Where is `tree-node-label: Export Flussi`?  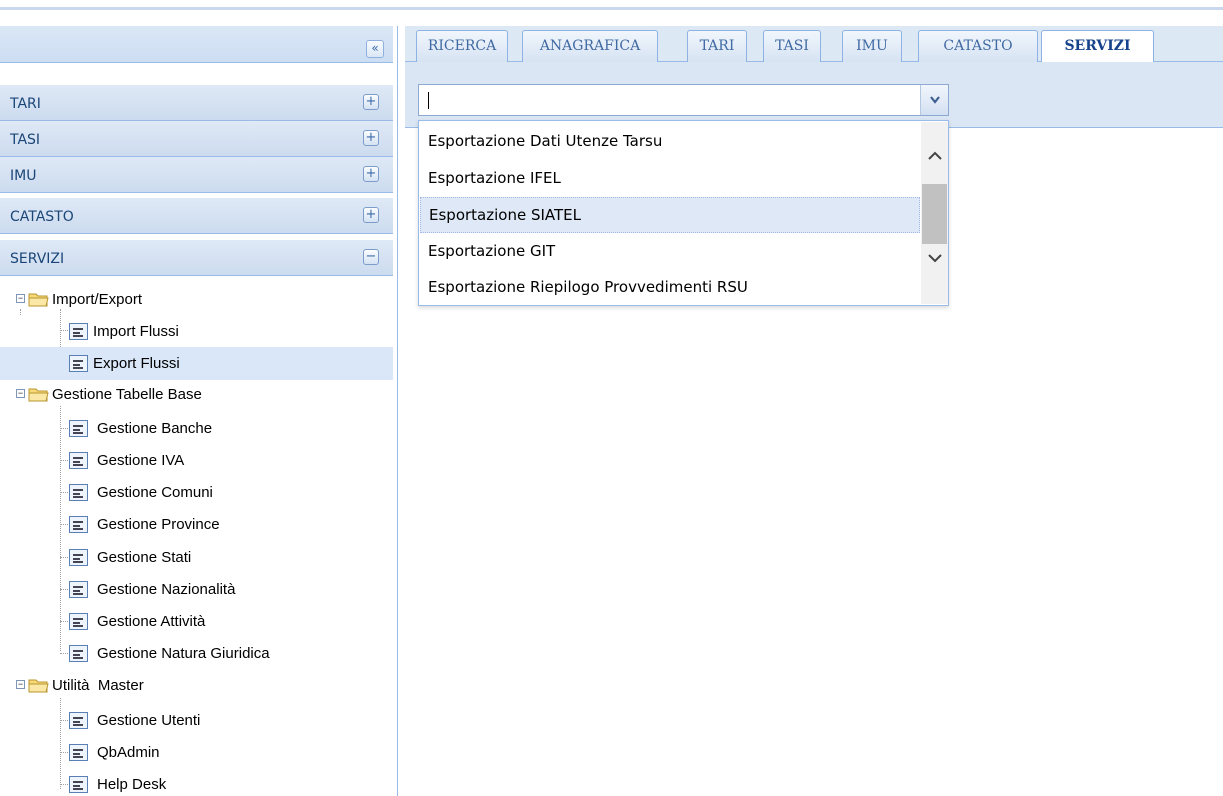
tree-node-label: Export Flussi is located at coordinates (136, 363).